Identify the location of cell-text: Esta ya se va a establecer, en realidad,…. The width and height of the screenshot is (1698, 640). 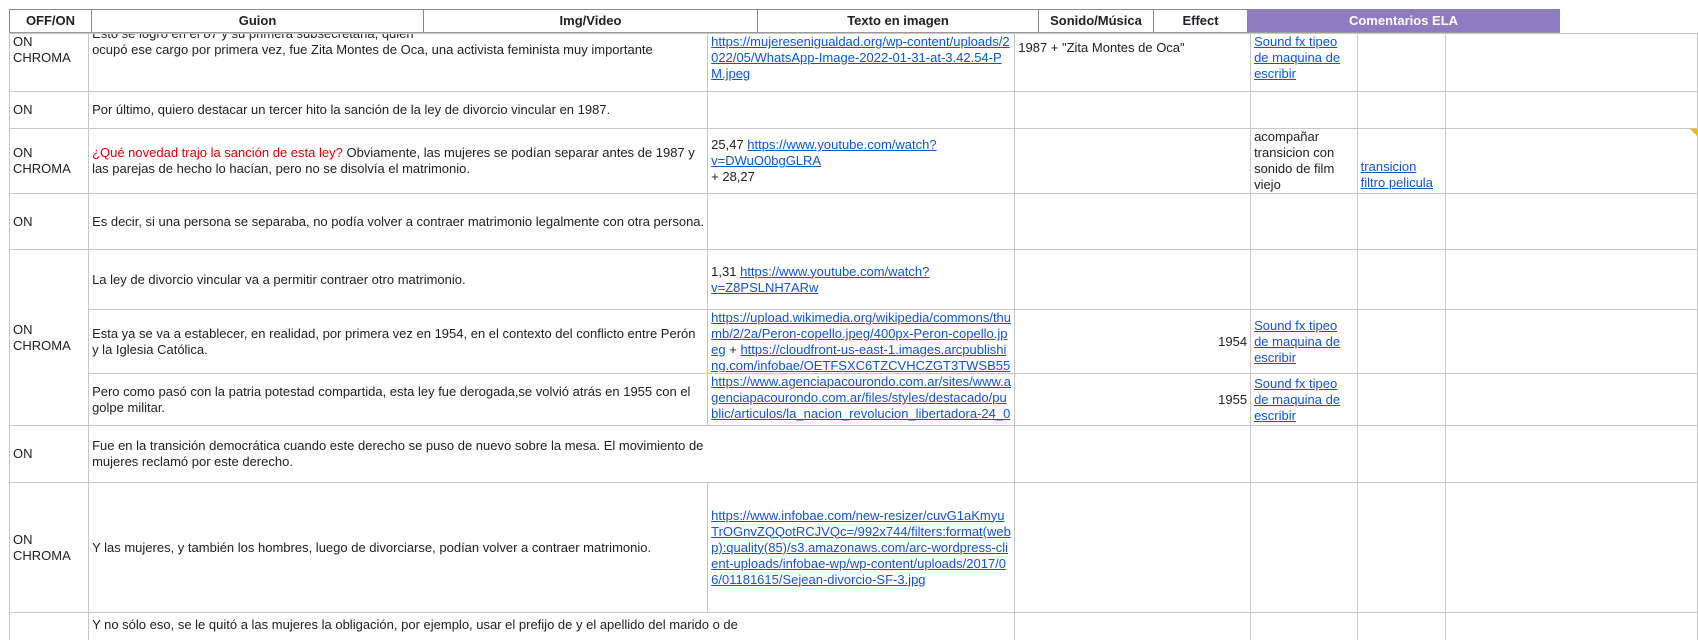
(394, 341).